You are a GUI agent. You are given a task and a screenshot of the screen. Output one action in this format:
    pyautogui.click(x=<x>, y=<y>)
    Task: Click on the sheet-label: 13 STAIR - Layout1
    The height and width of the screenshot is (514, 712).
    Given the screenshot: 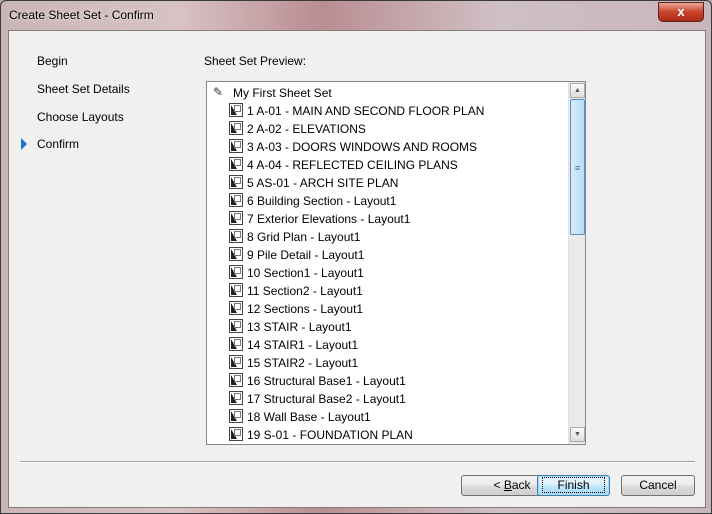 What is the action you would take?
    pyautogui.click(x=299, y=327)
    